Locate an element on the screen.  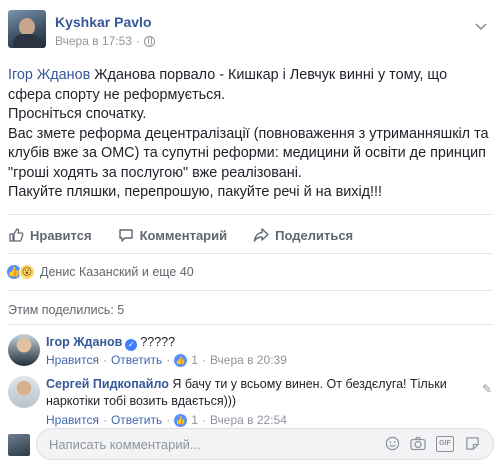
smiley-icon is located at coordinates (392, 444).